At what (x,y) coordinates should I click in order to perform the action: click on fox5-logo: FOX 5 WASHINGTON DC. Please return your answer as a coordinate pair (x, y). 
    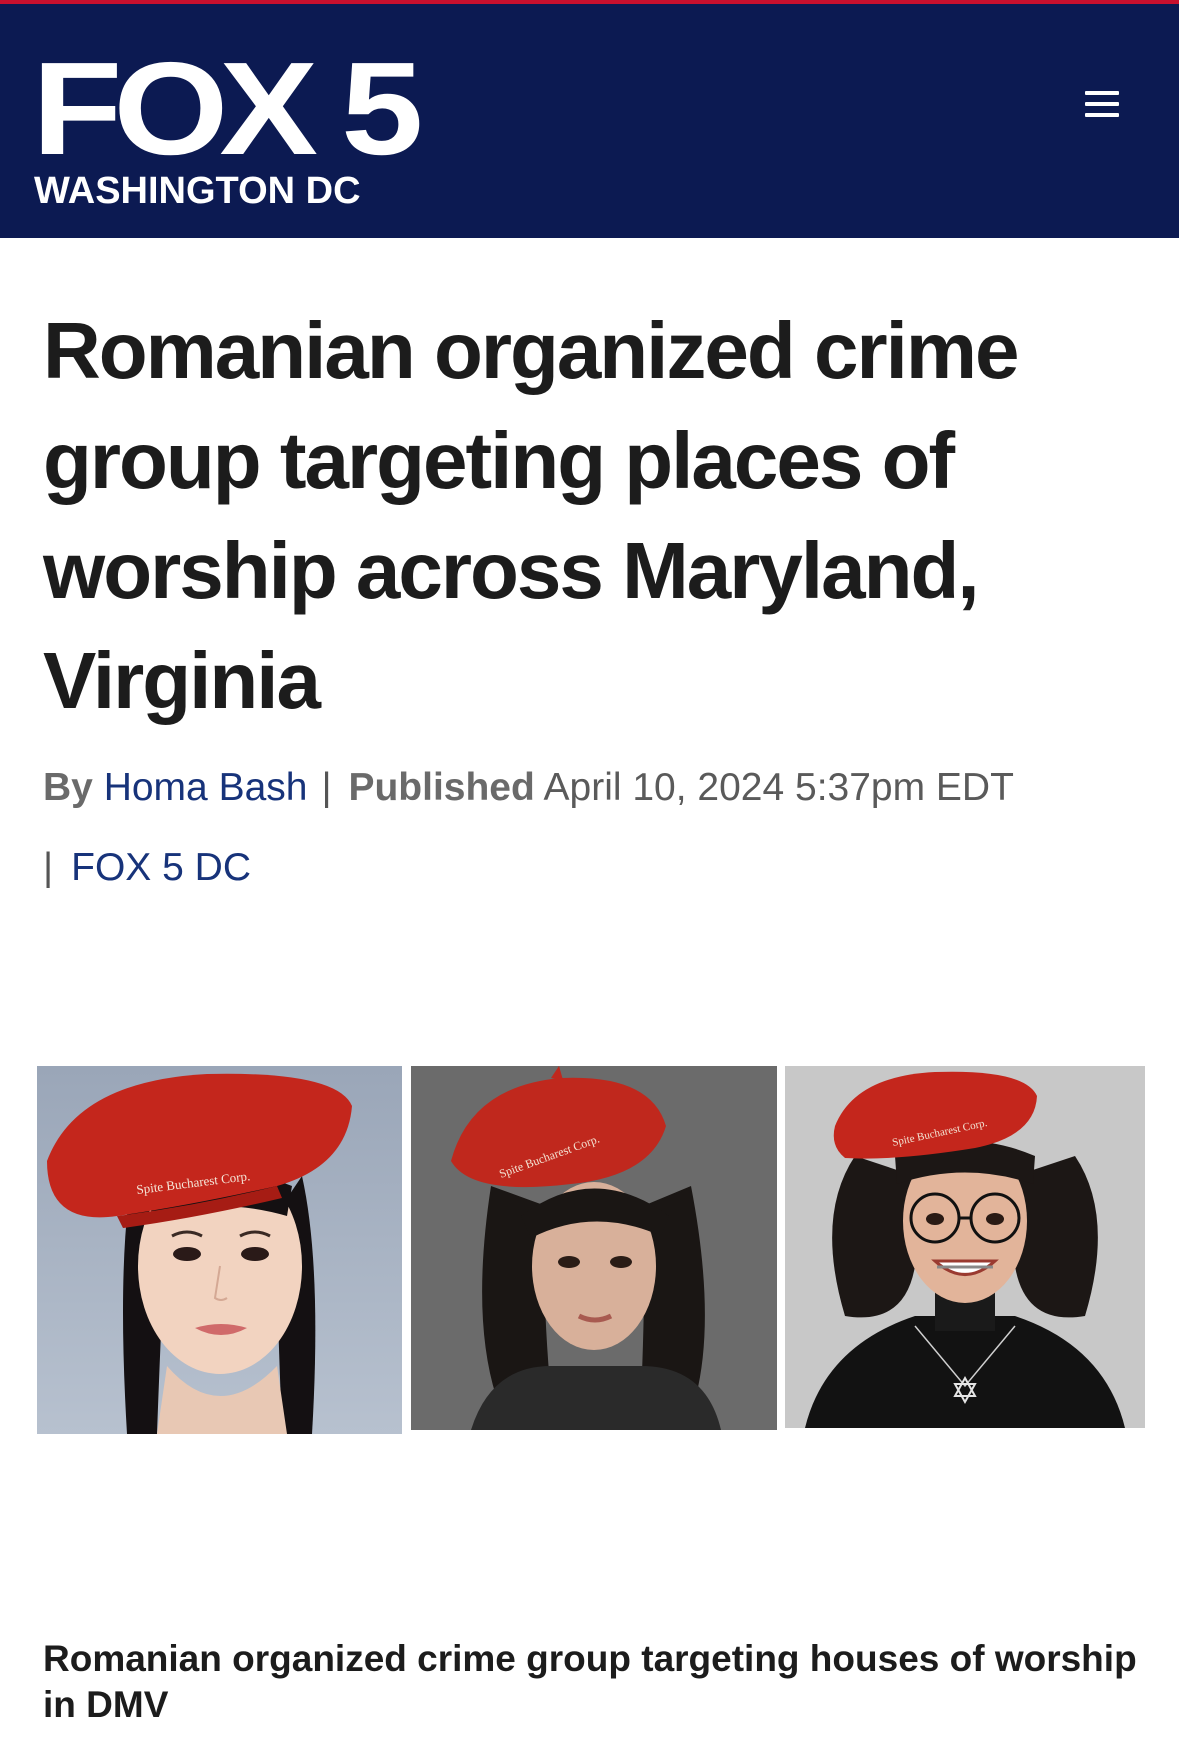
    Looking at the image, I should click on (227, 128).